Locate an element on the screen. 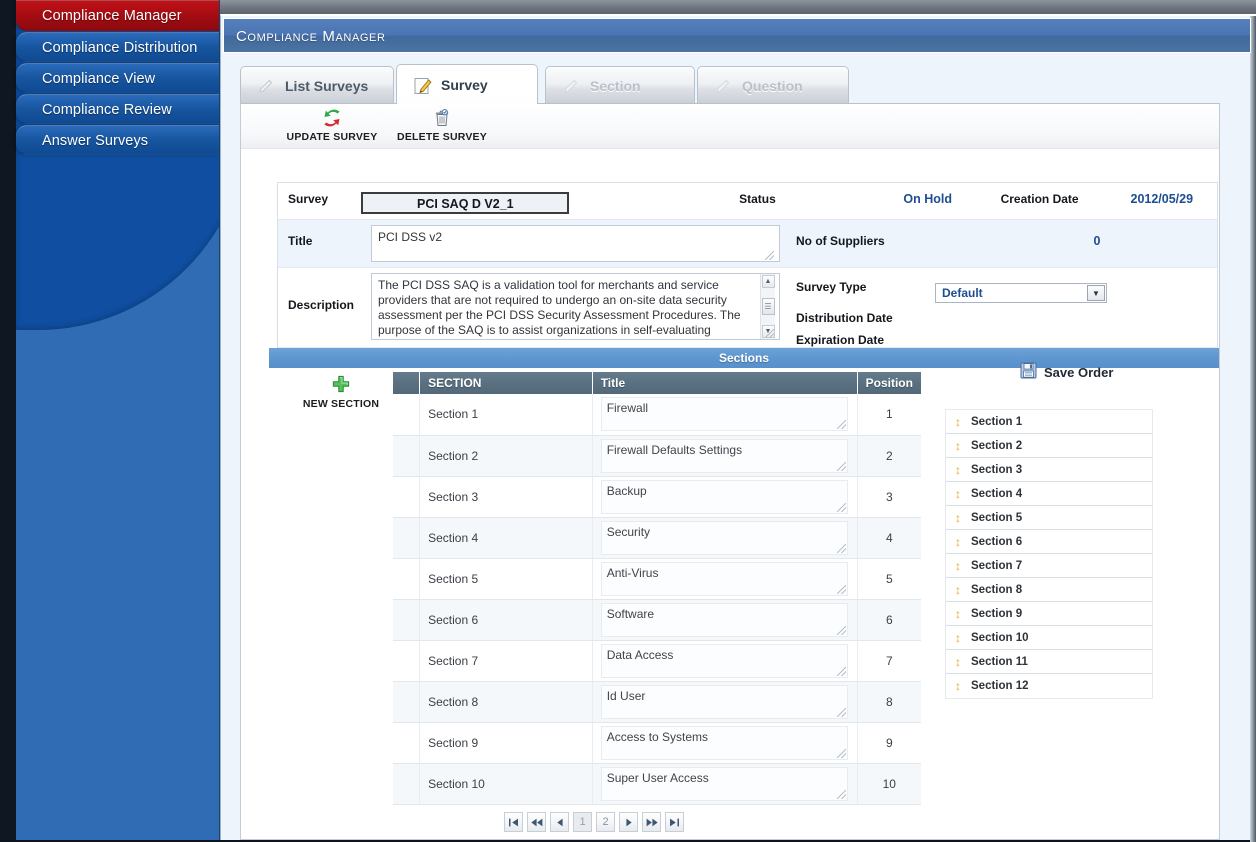 This screenshot has height=842, width=1256. prev-page-icon is located at coordinates (559, 822).